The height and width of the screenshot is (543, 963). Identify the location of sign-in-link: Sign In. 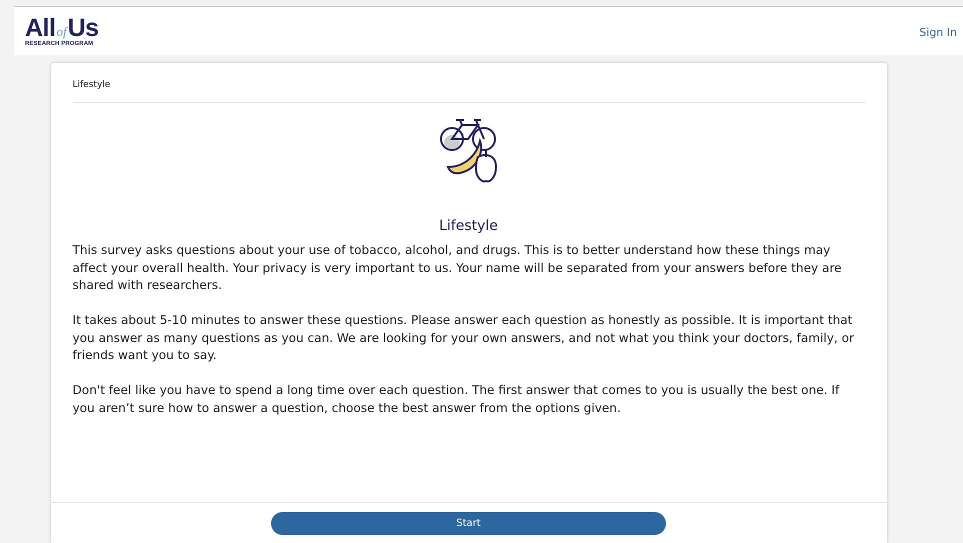
(938, 32).